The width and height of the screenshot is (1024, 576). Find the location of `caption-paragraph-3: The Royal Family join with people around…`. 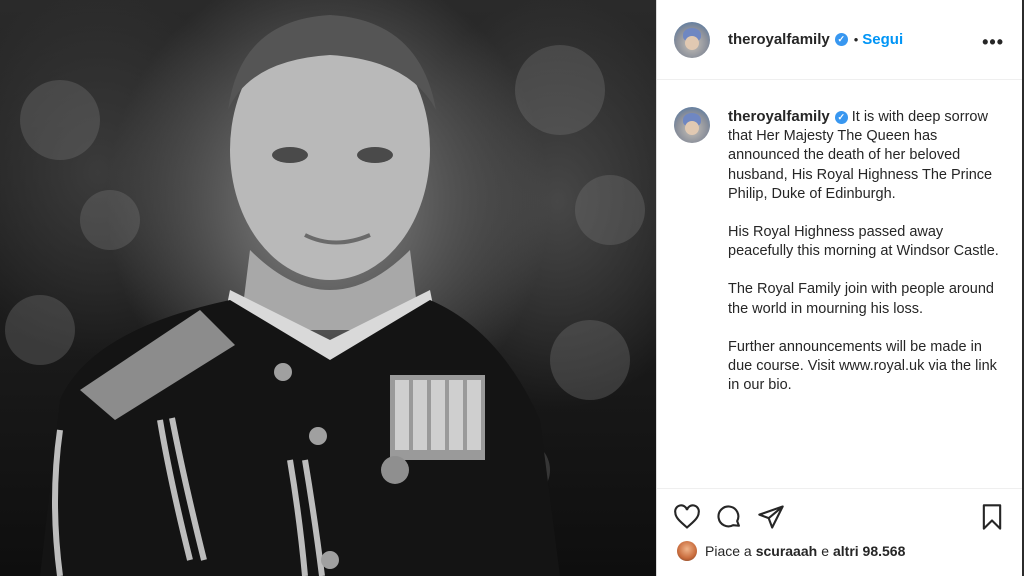

caption-paragraph-3: The Royal Family join with people around… is located at coordinates (861, 299).